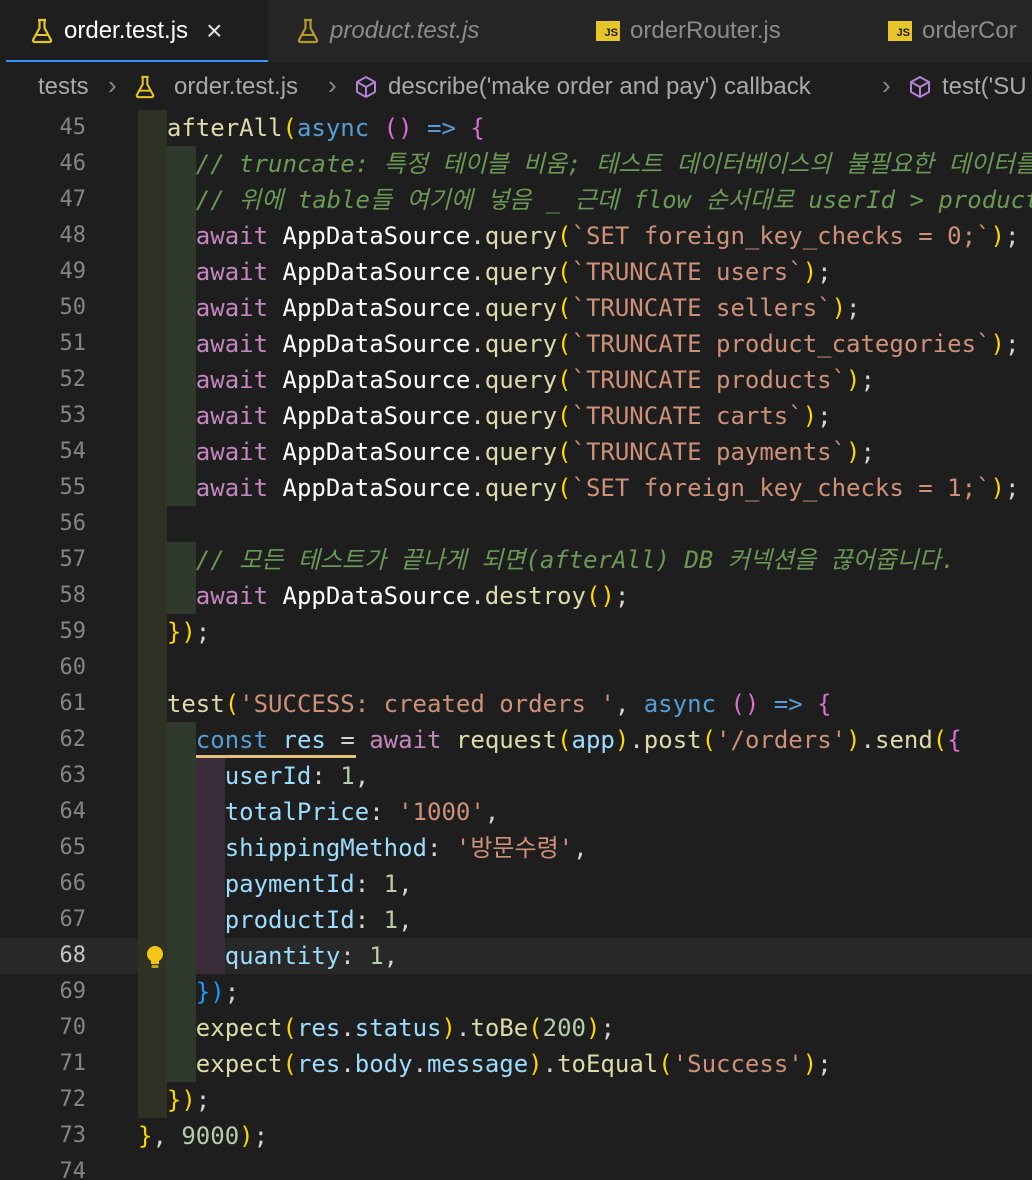 This screenshot has height=1180, width=1032. I want to click on line-number: 72, so click(73, 1099).